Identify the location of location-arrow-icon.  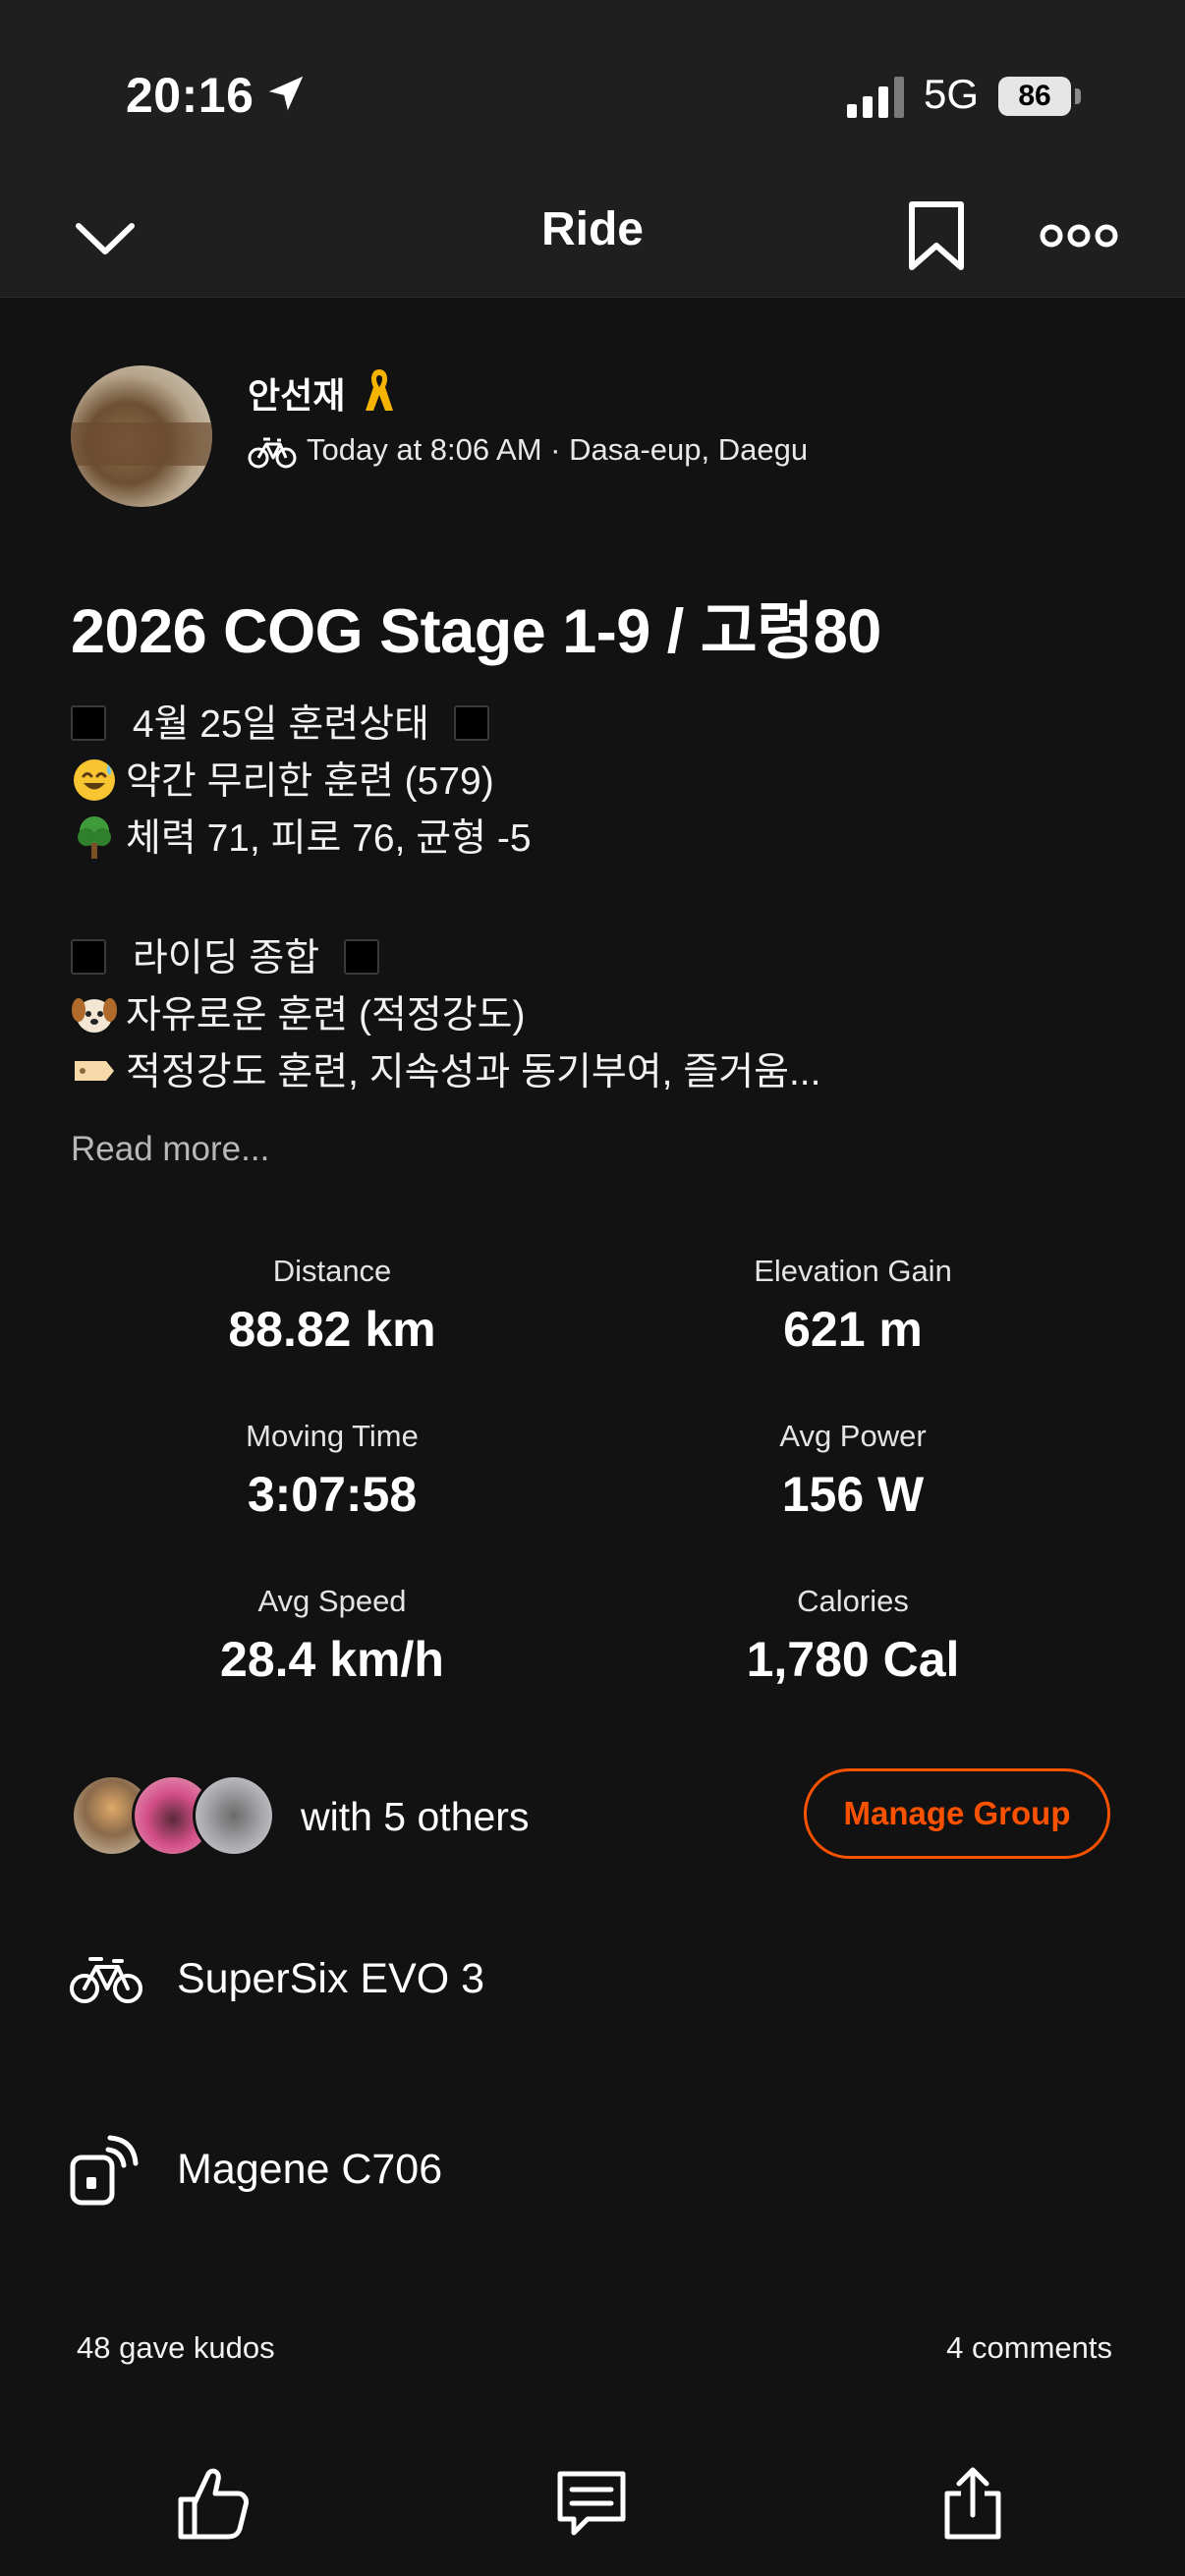
(286, 93).